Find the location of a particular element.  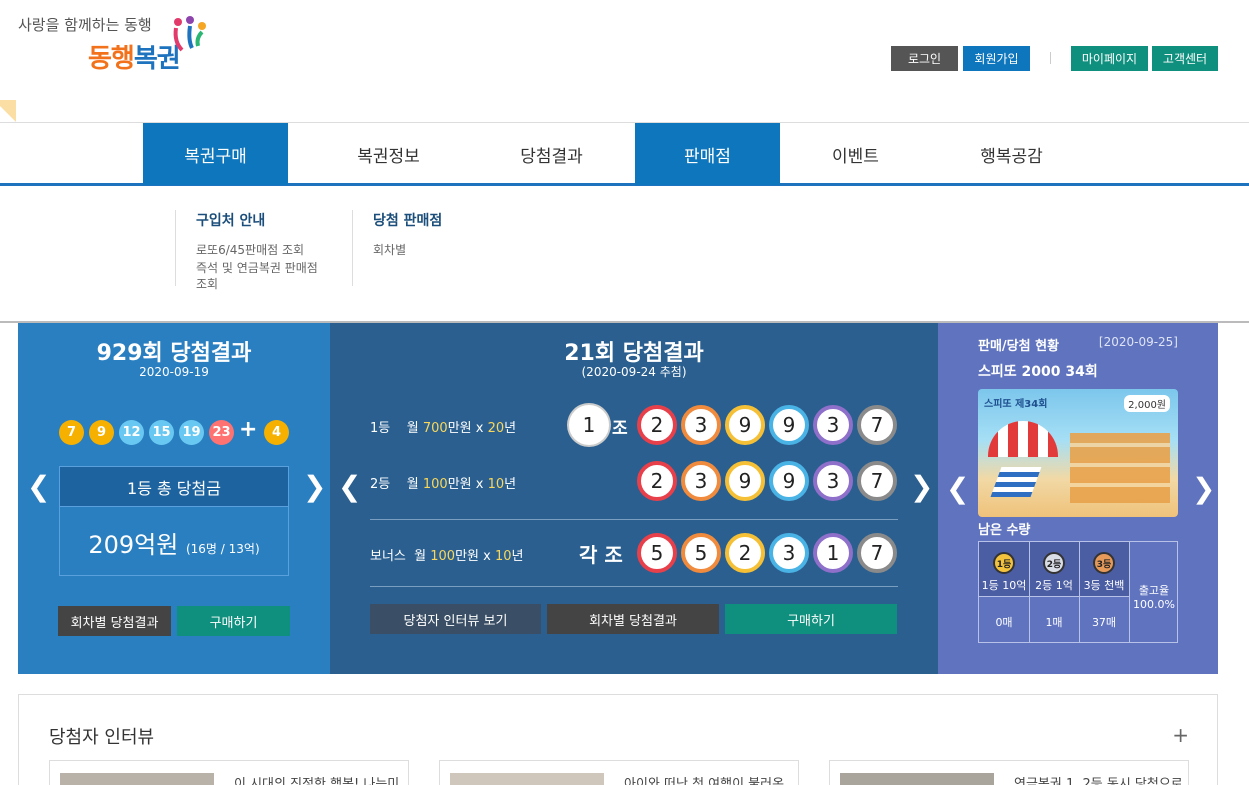

lotto-ball: 7 is located at coordinates (71, 432).